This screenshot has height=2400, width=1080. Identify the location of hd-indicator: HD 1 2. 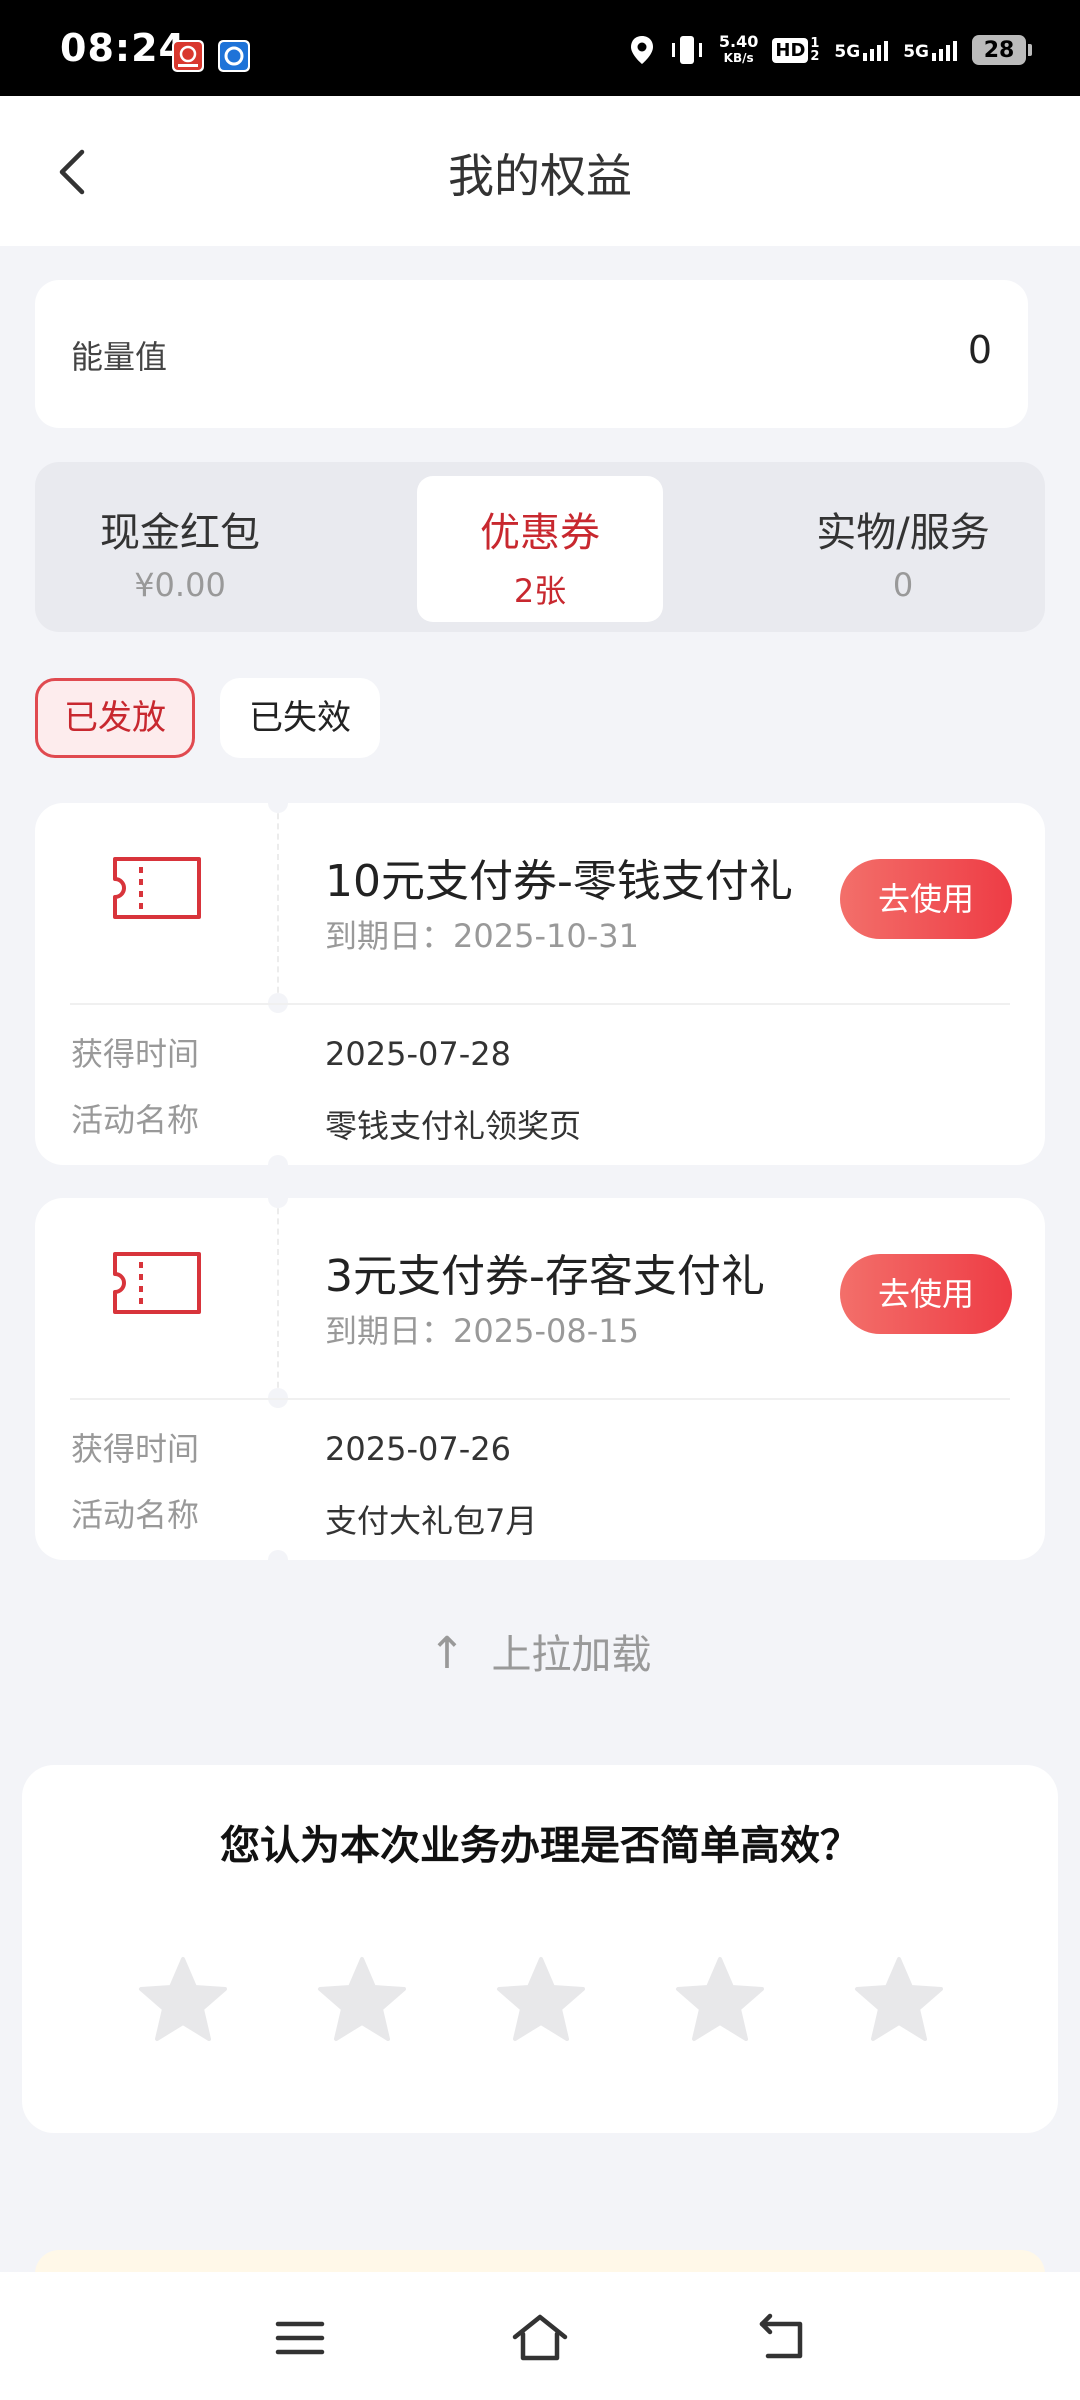
(796, 50).